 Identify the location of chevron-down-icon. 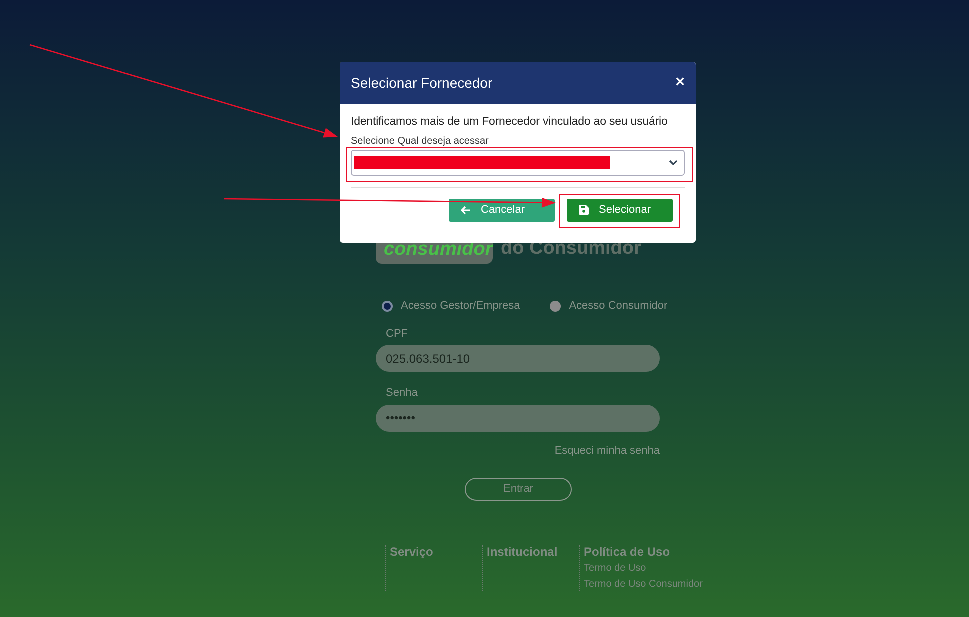
(673, 163).